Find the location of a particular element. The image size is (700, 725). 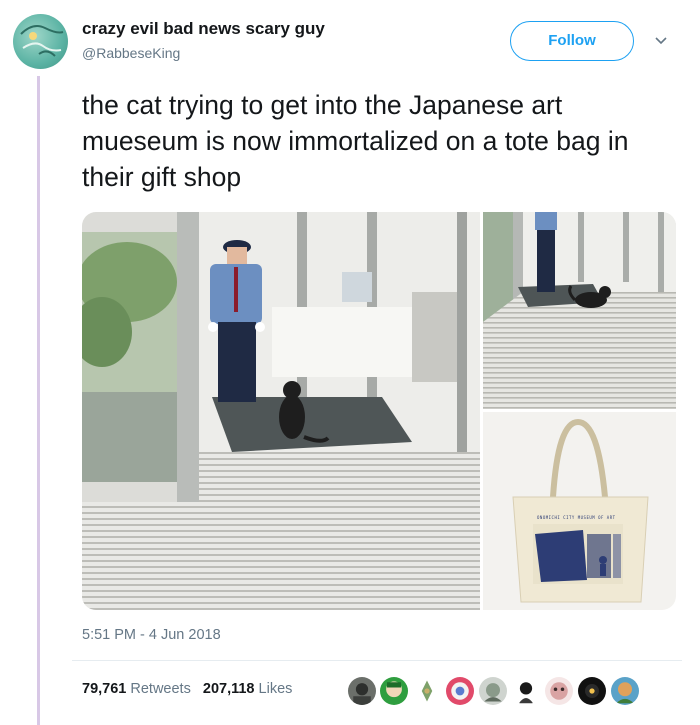

divider is located at coordinates (377, 660).